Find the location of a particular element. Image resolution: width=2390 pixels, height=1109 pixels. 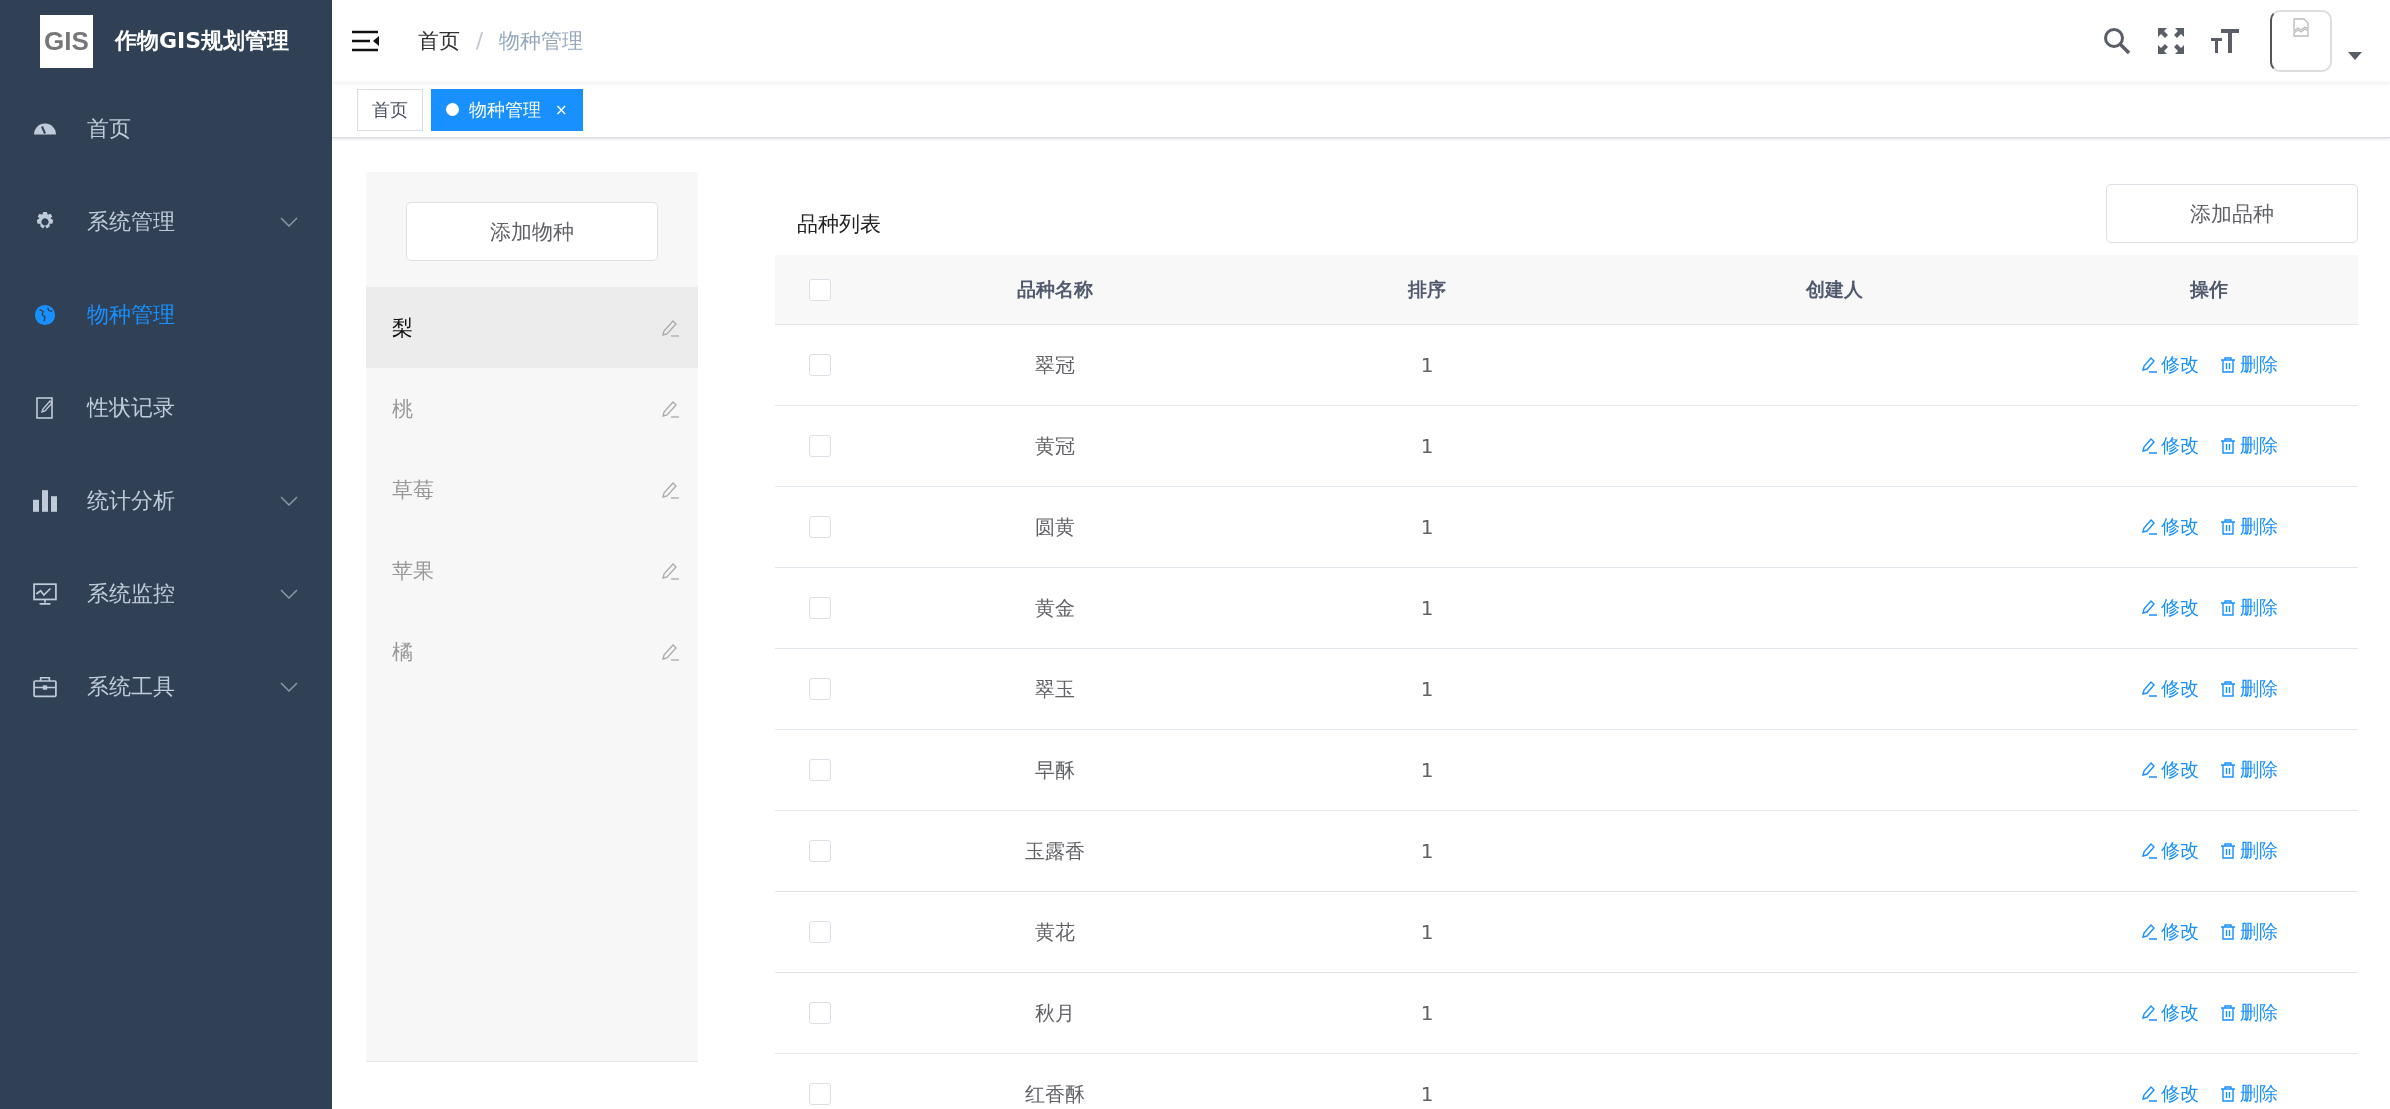

menu-item: 系统监控 is located at coordinates (166, 593).